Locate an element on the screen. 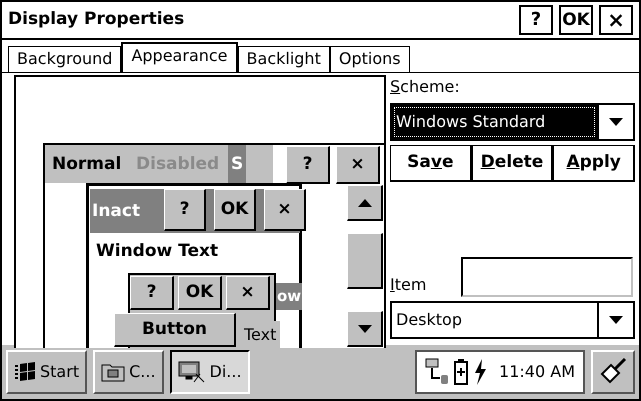  clock: 11:40 AM is located at coordinates (537, 372).